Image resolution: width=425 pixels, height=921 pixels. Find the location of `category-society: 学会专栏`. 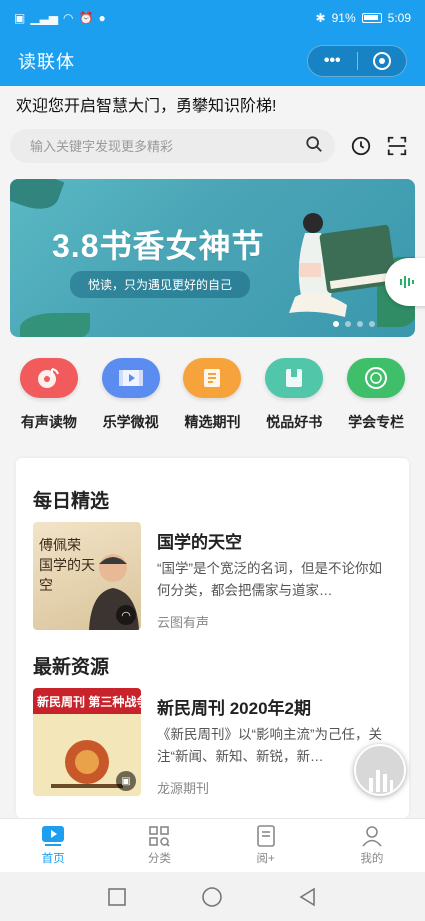

category-society: 学会专栏 is located at coordinates (376, 398).